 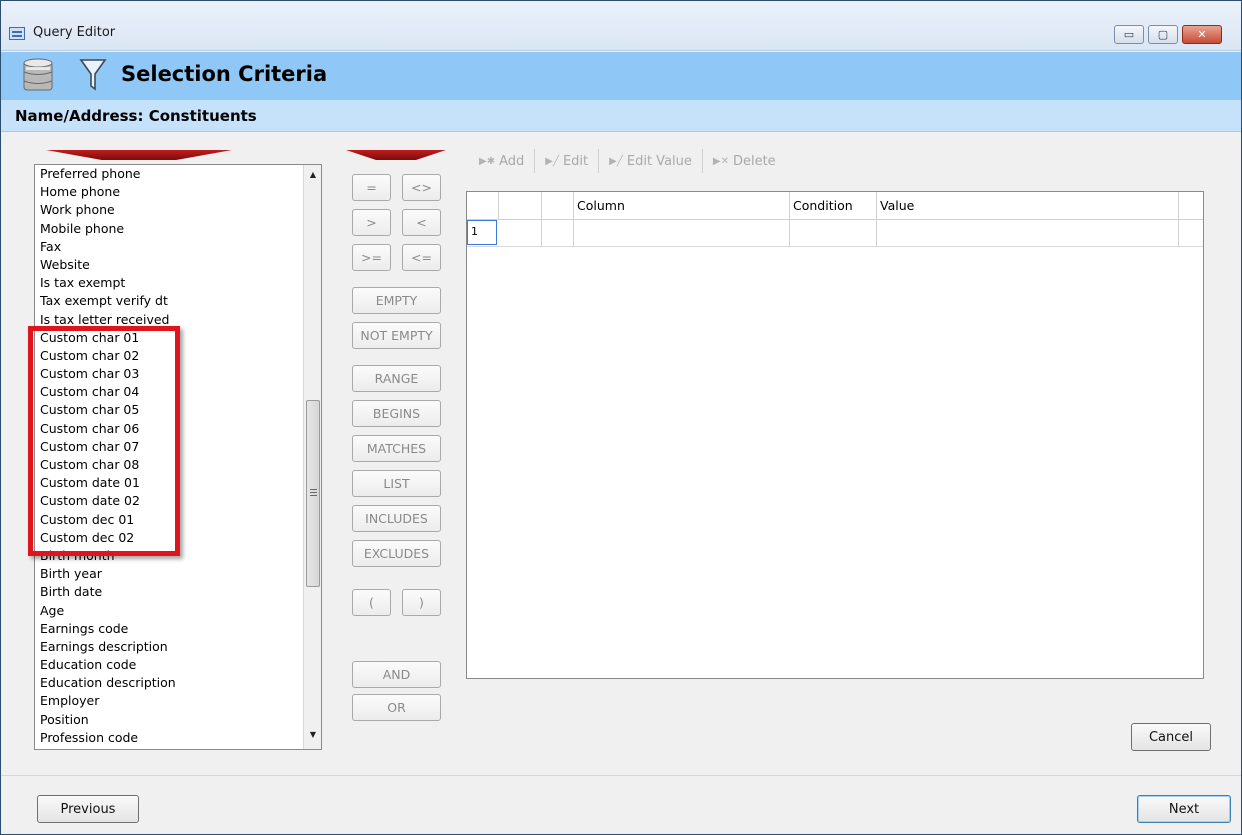 What do you see at coordinates (166, 574) in the screenshot?
I see `field-list-item: Birth year` at bounding box center [166, 574].